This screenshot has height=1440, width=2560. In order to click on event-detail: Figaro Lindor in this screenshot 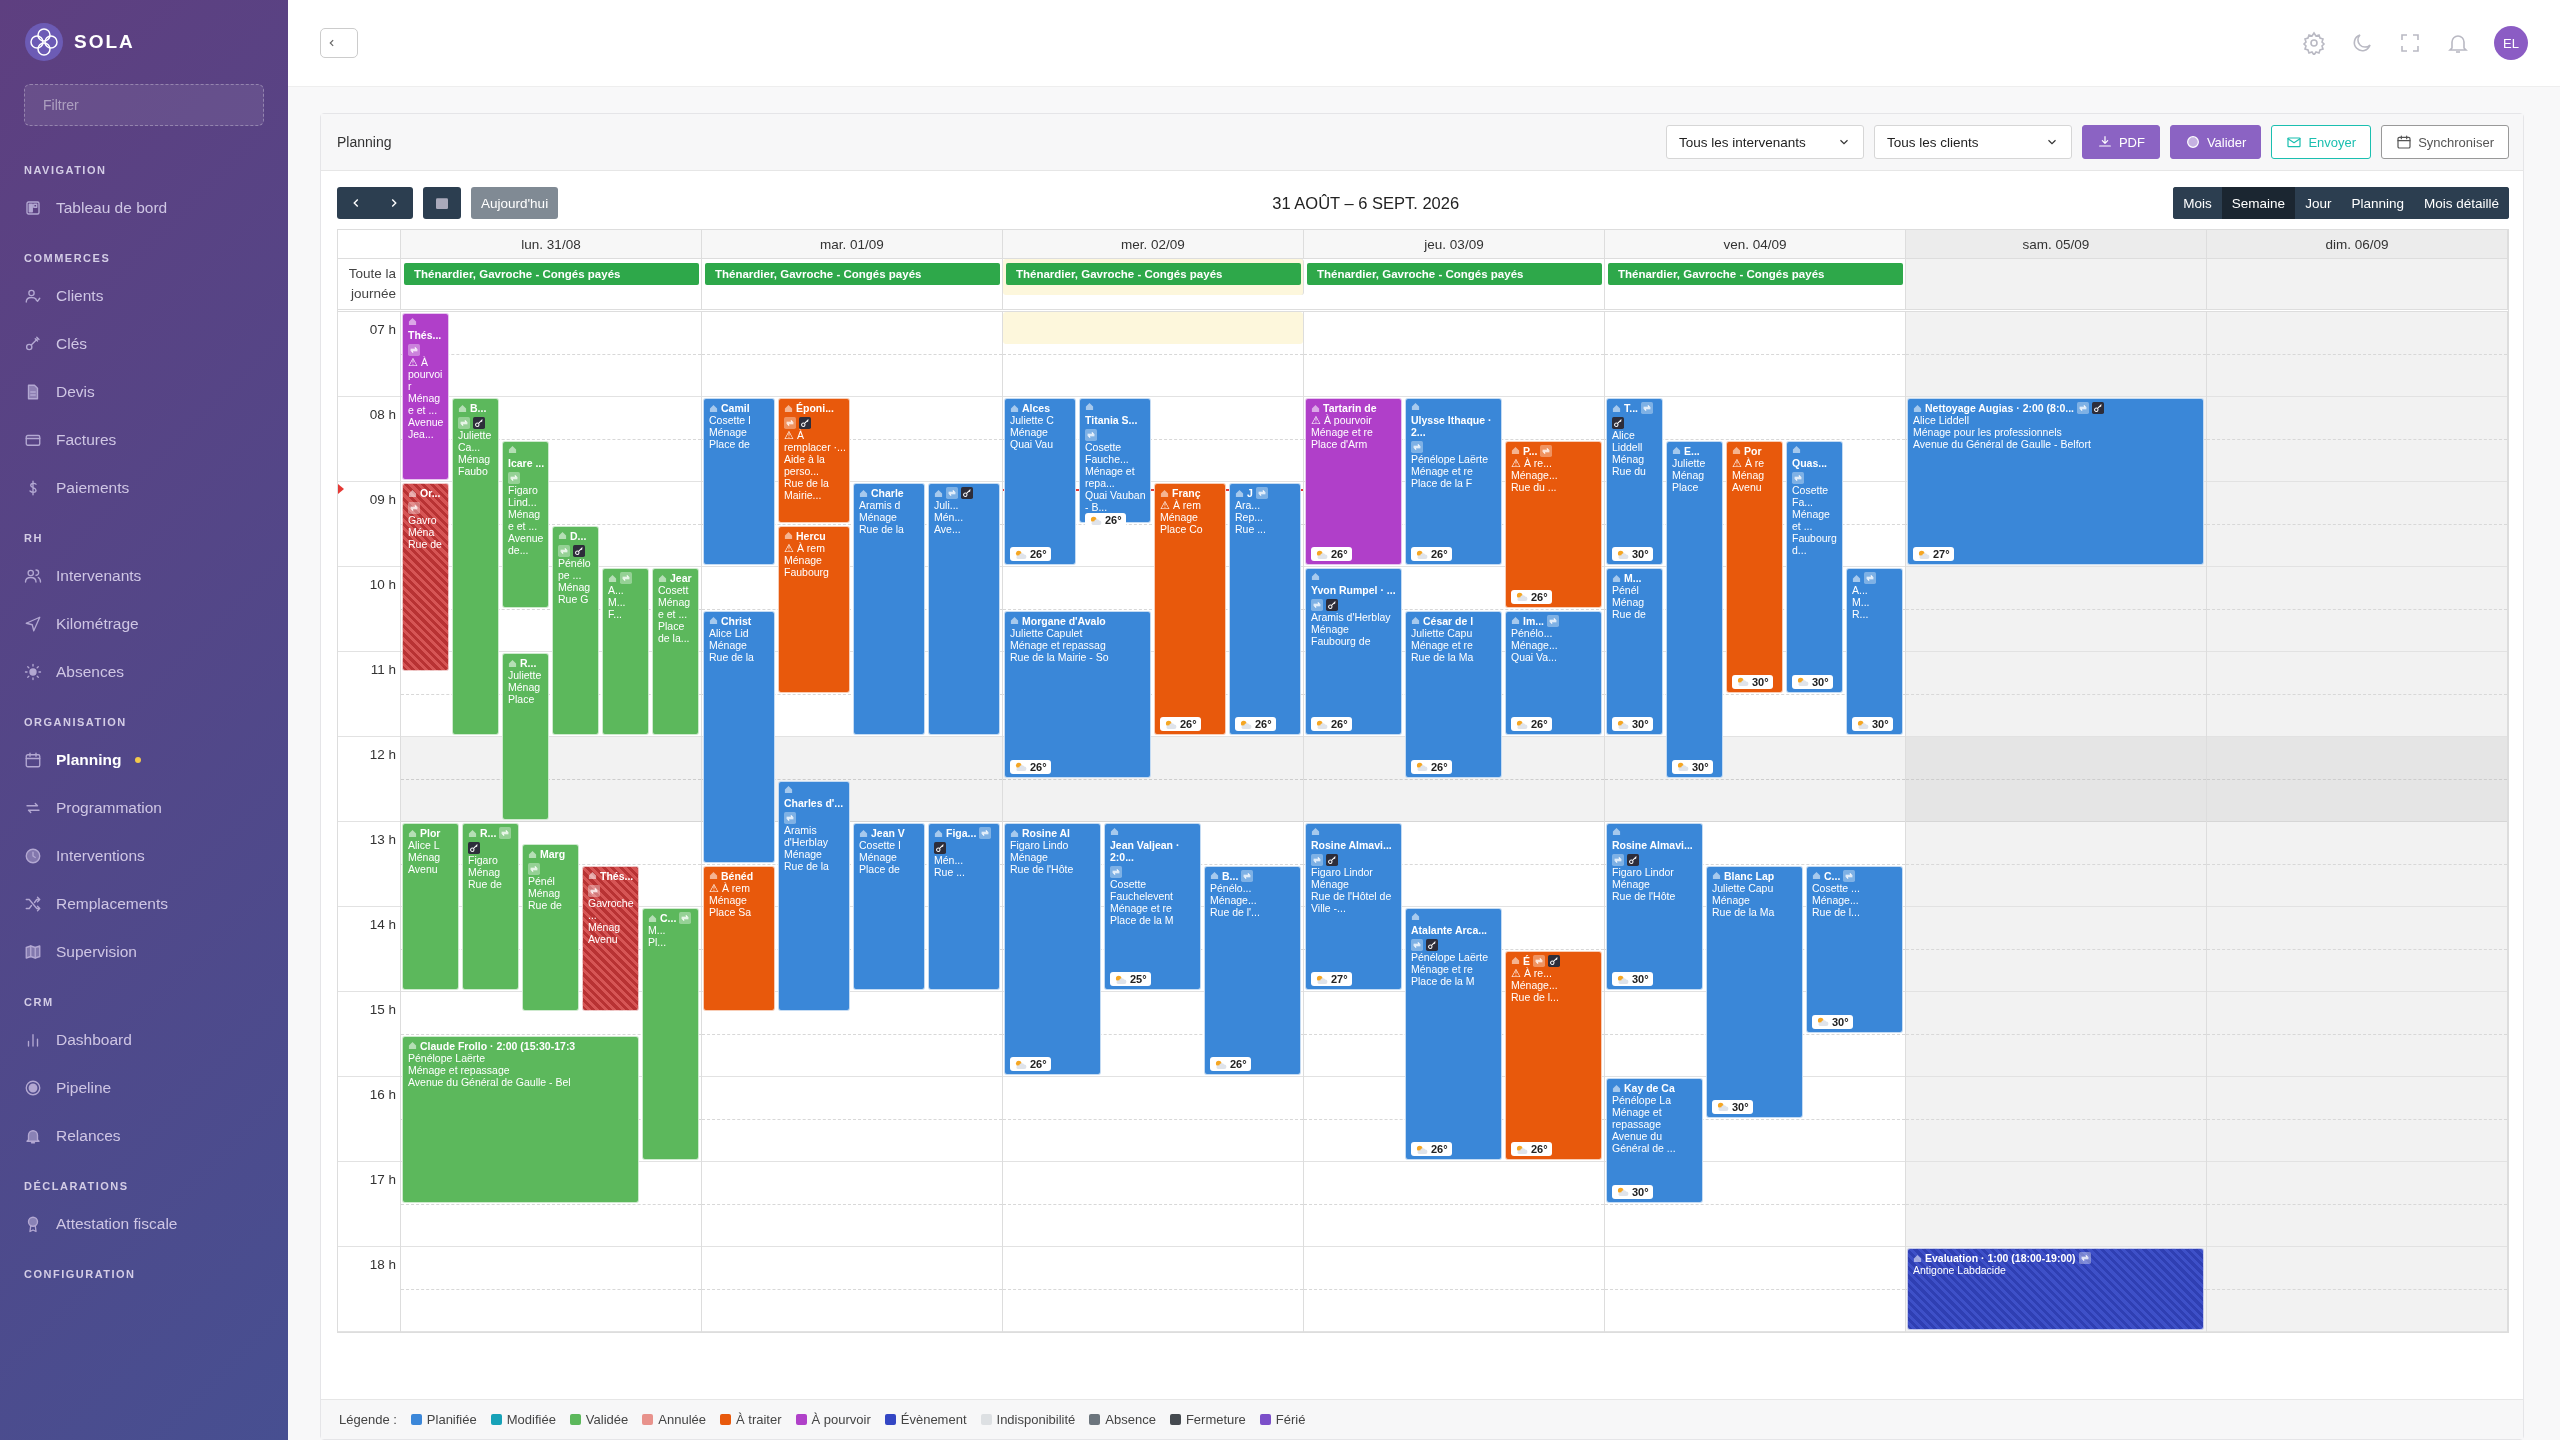, I will do `click(1643, 872)`.